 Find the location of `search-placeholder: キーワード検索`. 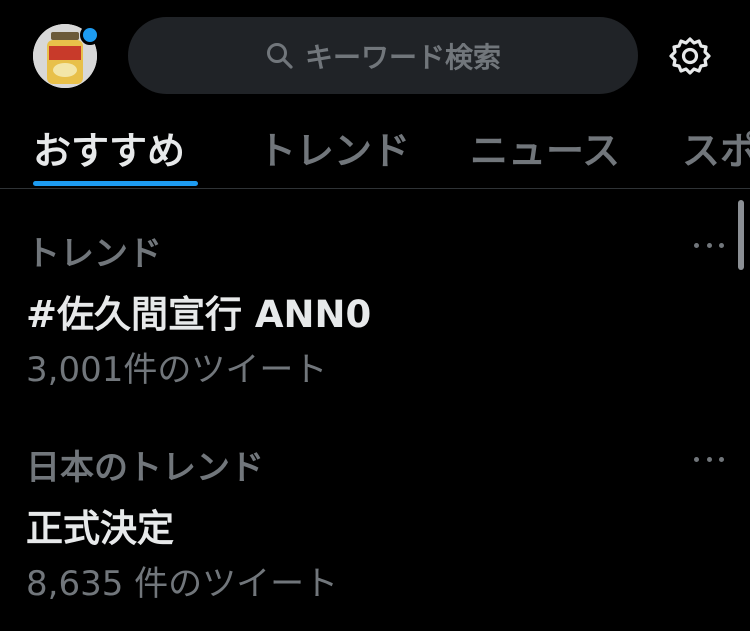

search-placeholder: キーワード検索 is located at coordinates (402, 57).